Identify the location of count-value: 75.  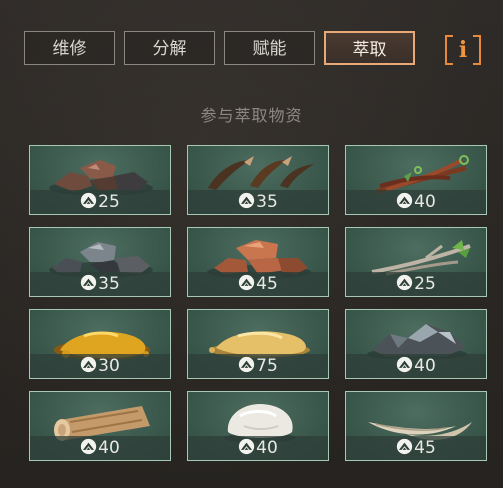
(267, 366).